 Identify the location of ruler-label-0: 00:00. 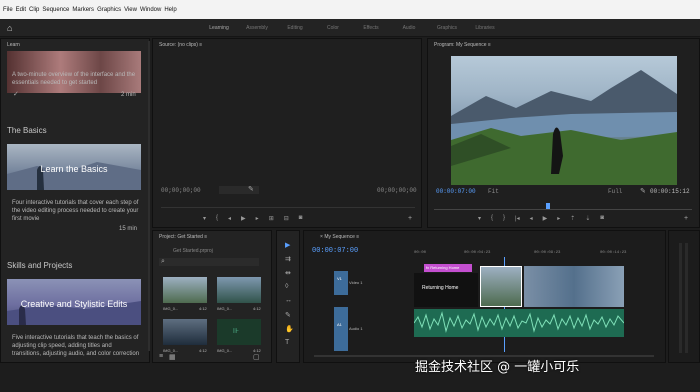
(420, 253).